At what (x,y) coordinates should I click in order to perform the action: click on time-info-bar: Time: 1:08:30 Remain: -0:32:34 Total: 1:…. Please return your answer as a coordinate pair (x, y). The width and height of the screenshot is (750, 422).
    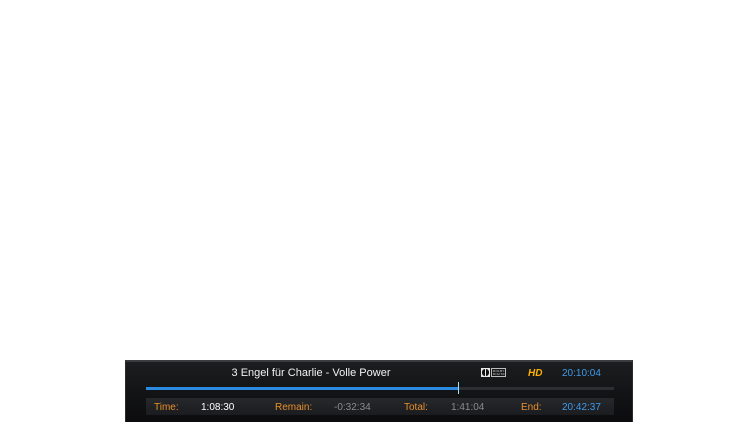
    Looking at the image, I should click on (380, 406).